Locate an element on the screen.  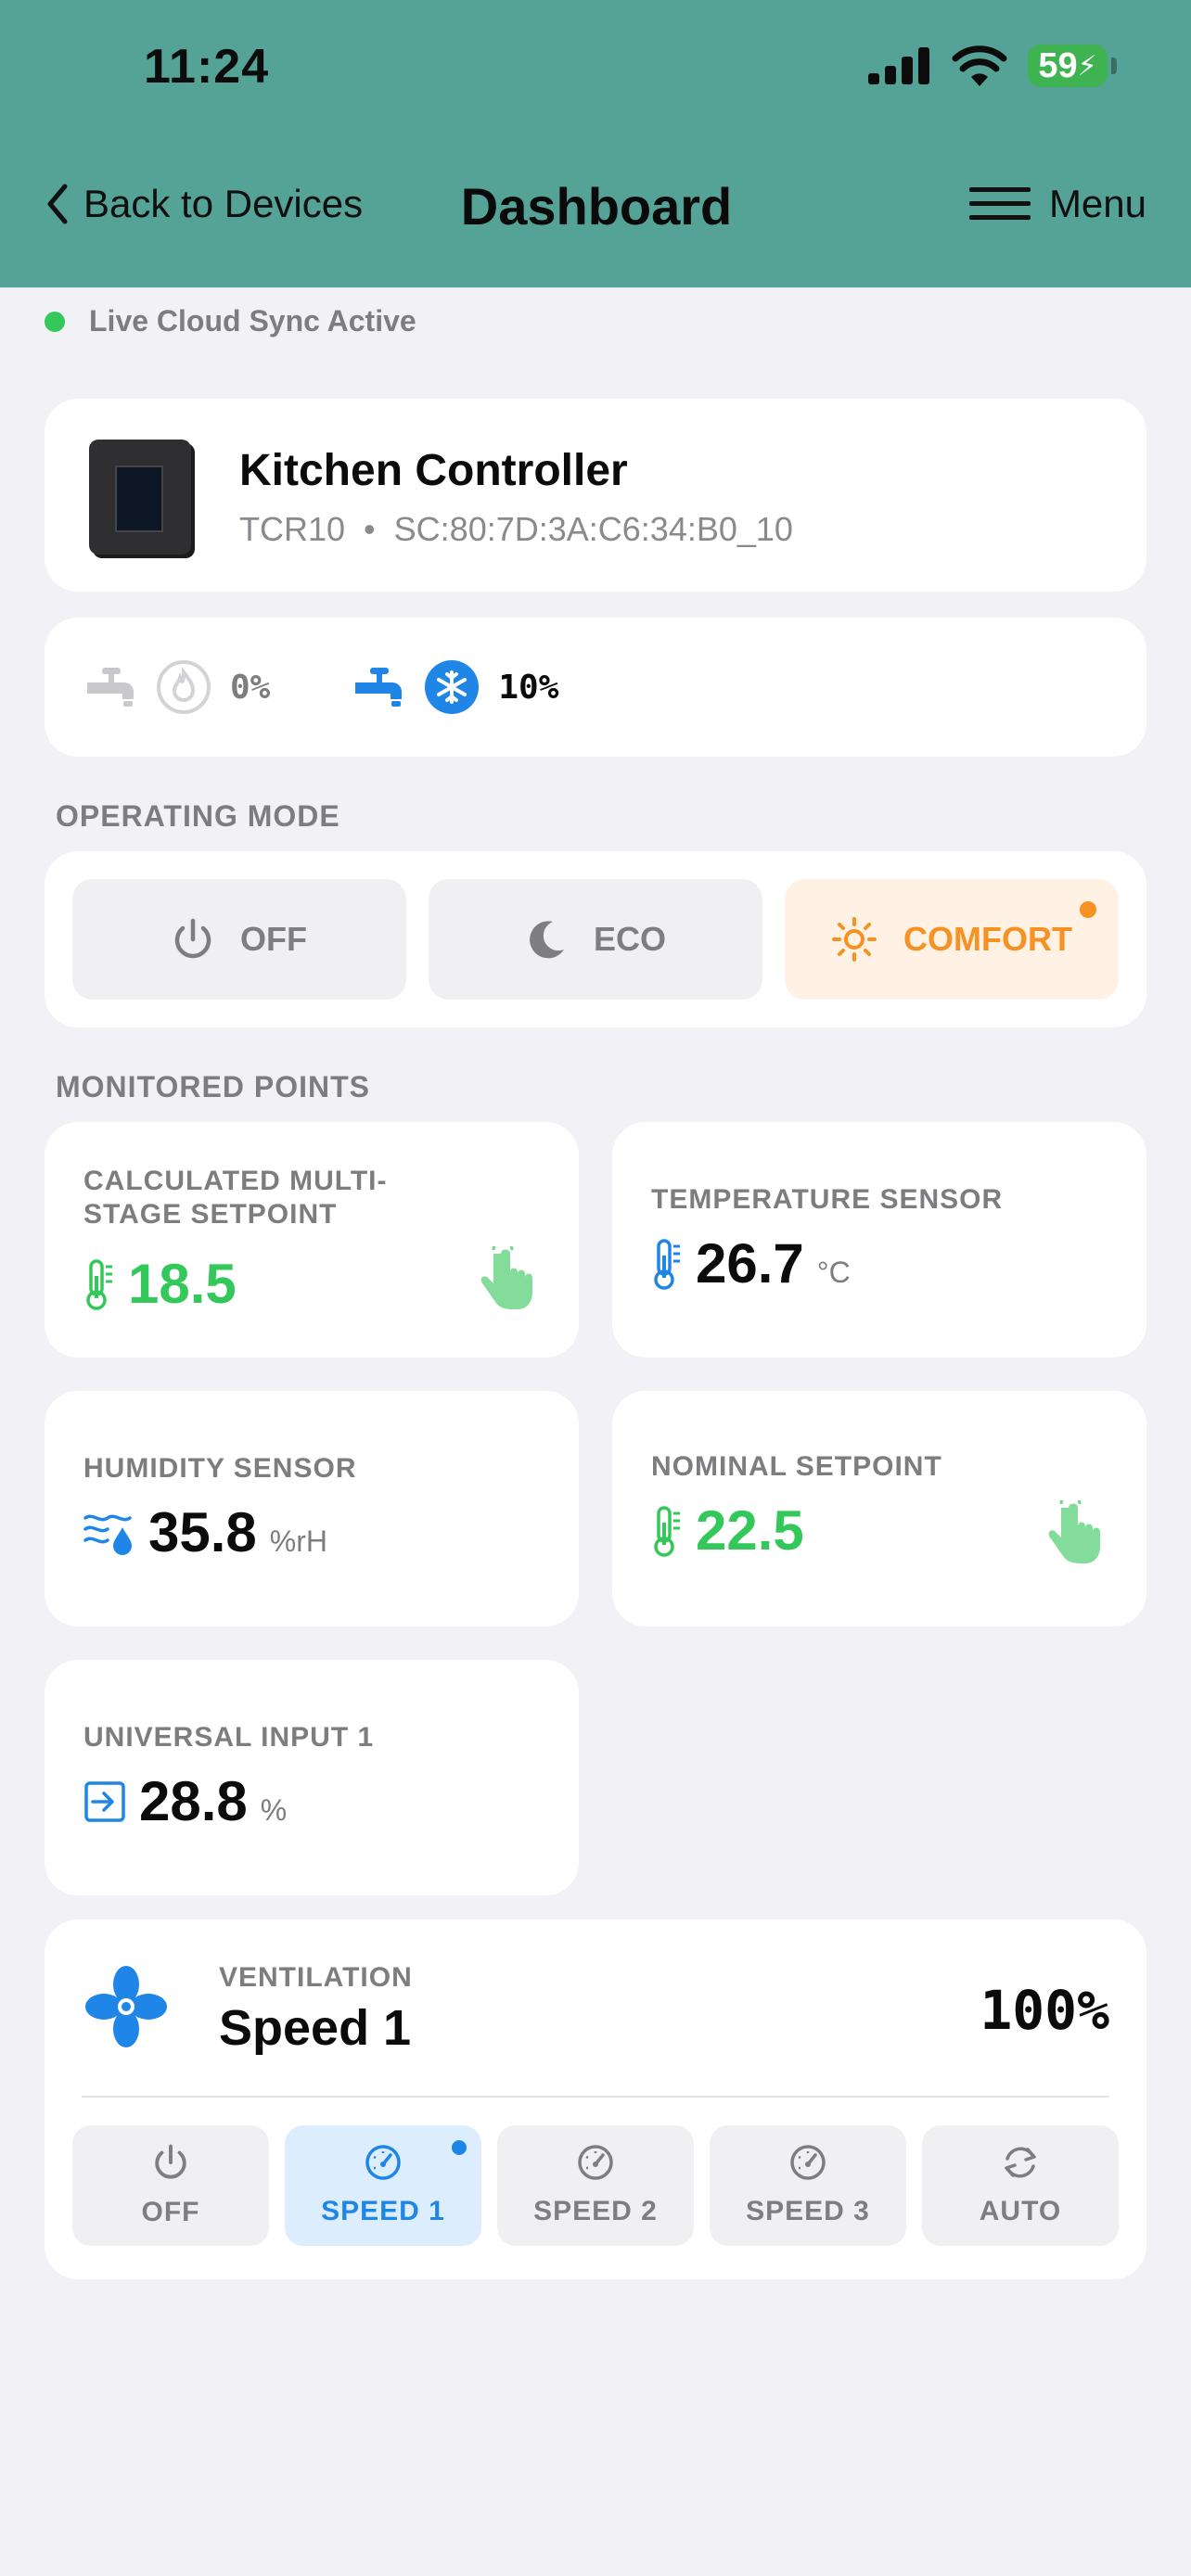
mode-off-label: OFF is located at coordinates (273, 939).